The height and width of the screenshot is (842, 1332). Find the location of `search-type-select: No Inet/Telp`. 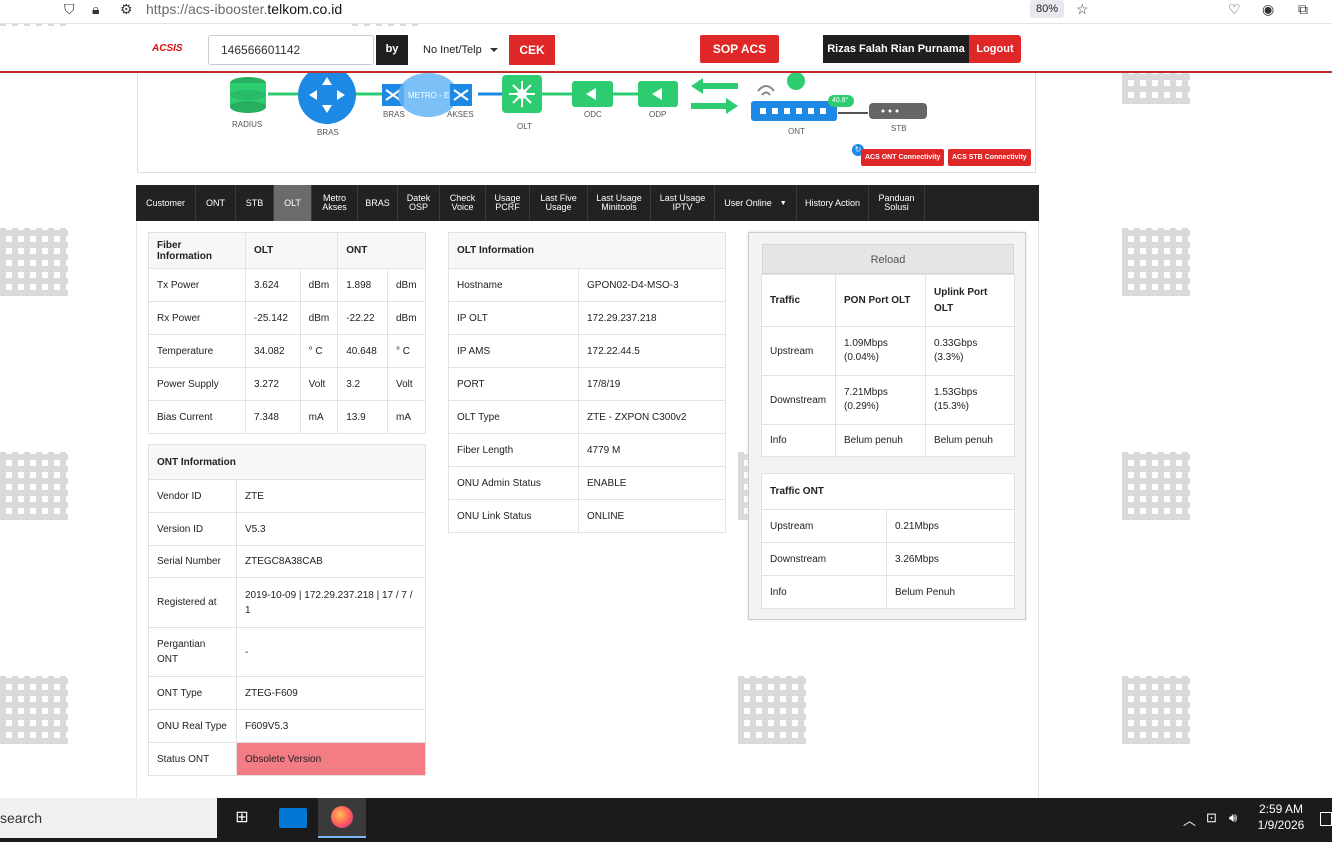

search-type-select: No Inet/Telp is located at coordinates (461, 50).